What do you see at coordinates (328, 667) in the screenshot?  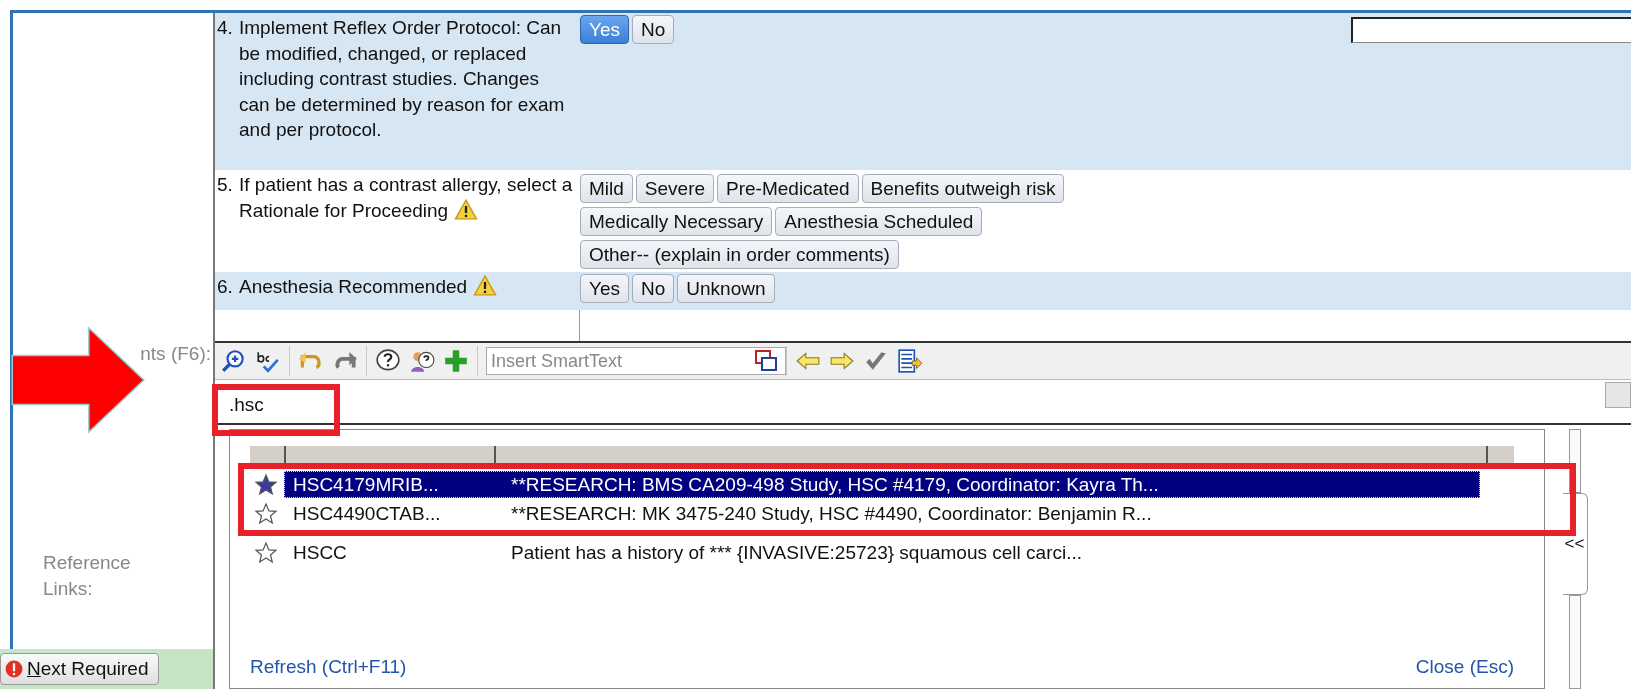 I see `refresh-link: Refresh (Ctrl+F11)` at bounding box center [328, 667].